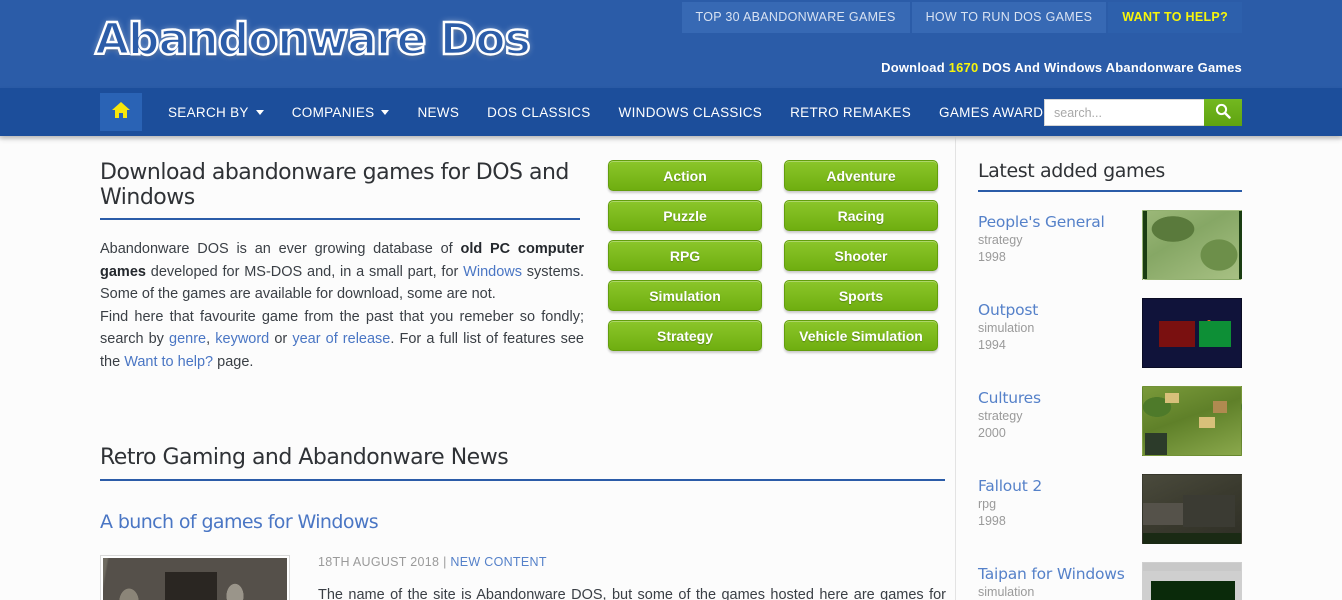 The height and width of the screenshot is (600, 1342). What do you see at coordinates (522, 463) in the screenshot?
I see `news-section-heading: Retro Gaming and Abandonware News` at bounding box center [522, 463].